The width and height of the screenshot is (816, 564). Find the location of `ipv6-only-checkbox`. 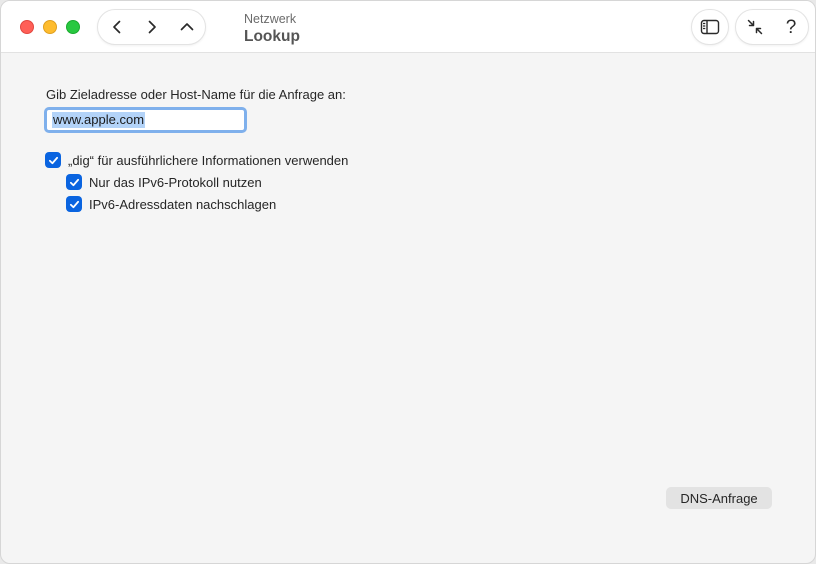

ipv6-only-checkbox is located at coordinates (74, 182).